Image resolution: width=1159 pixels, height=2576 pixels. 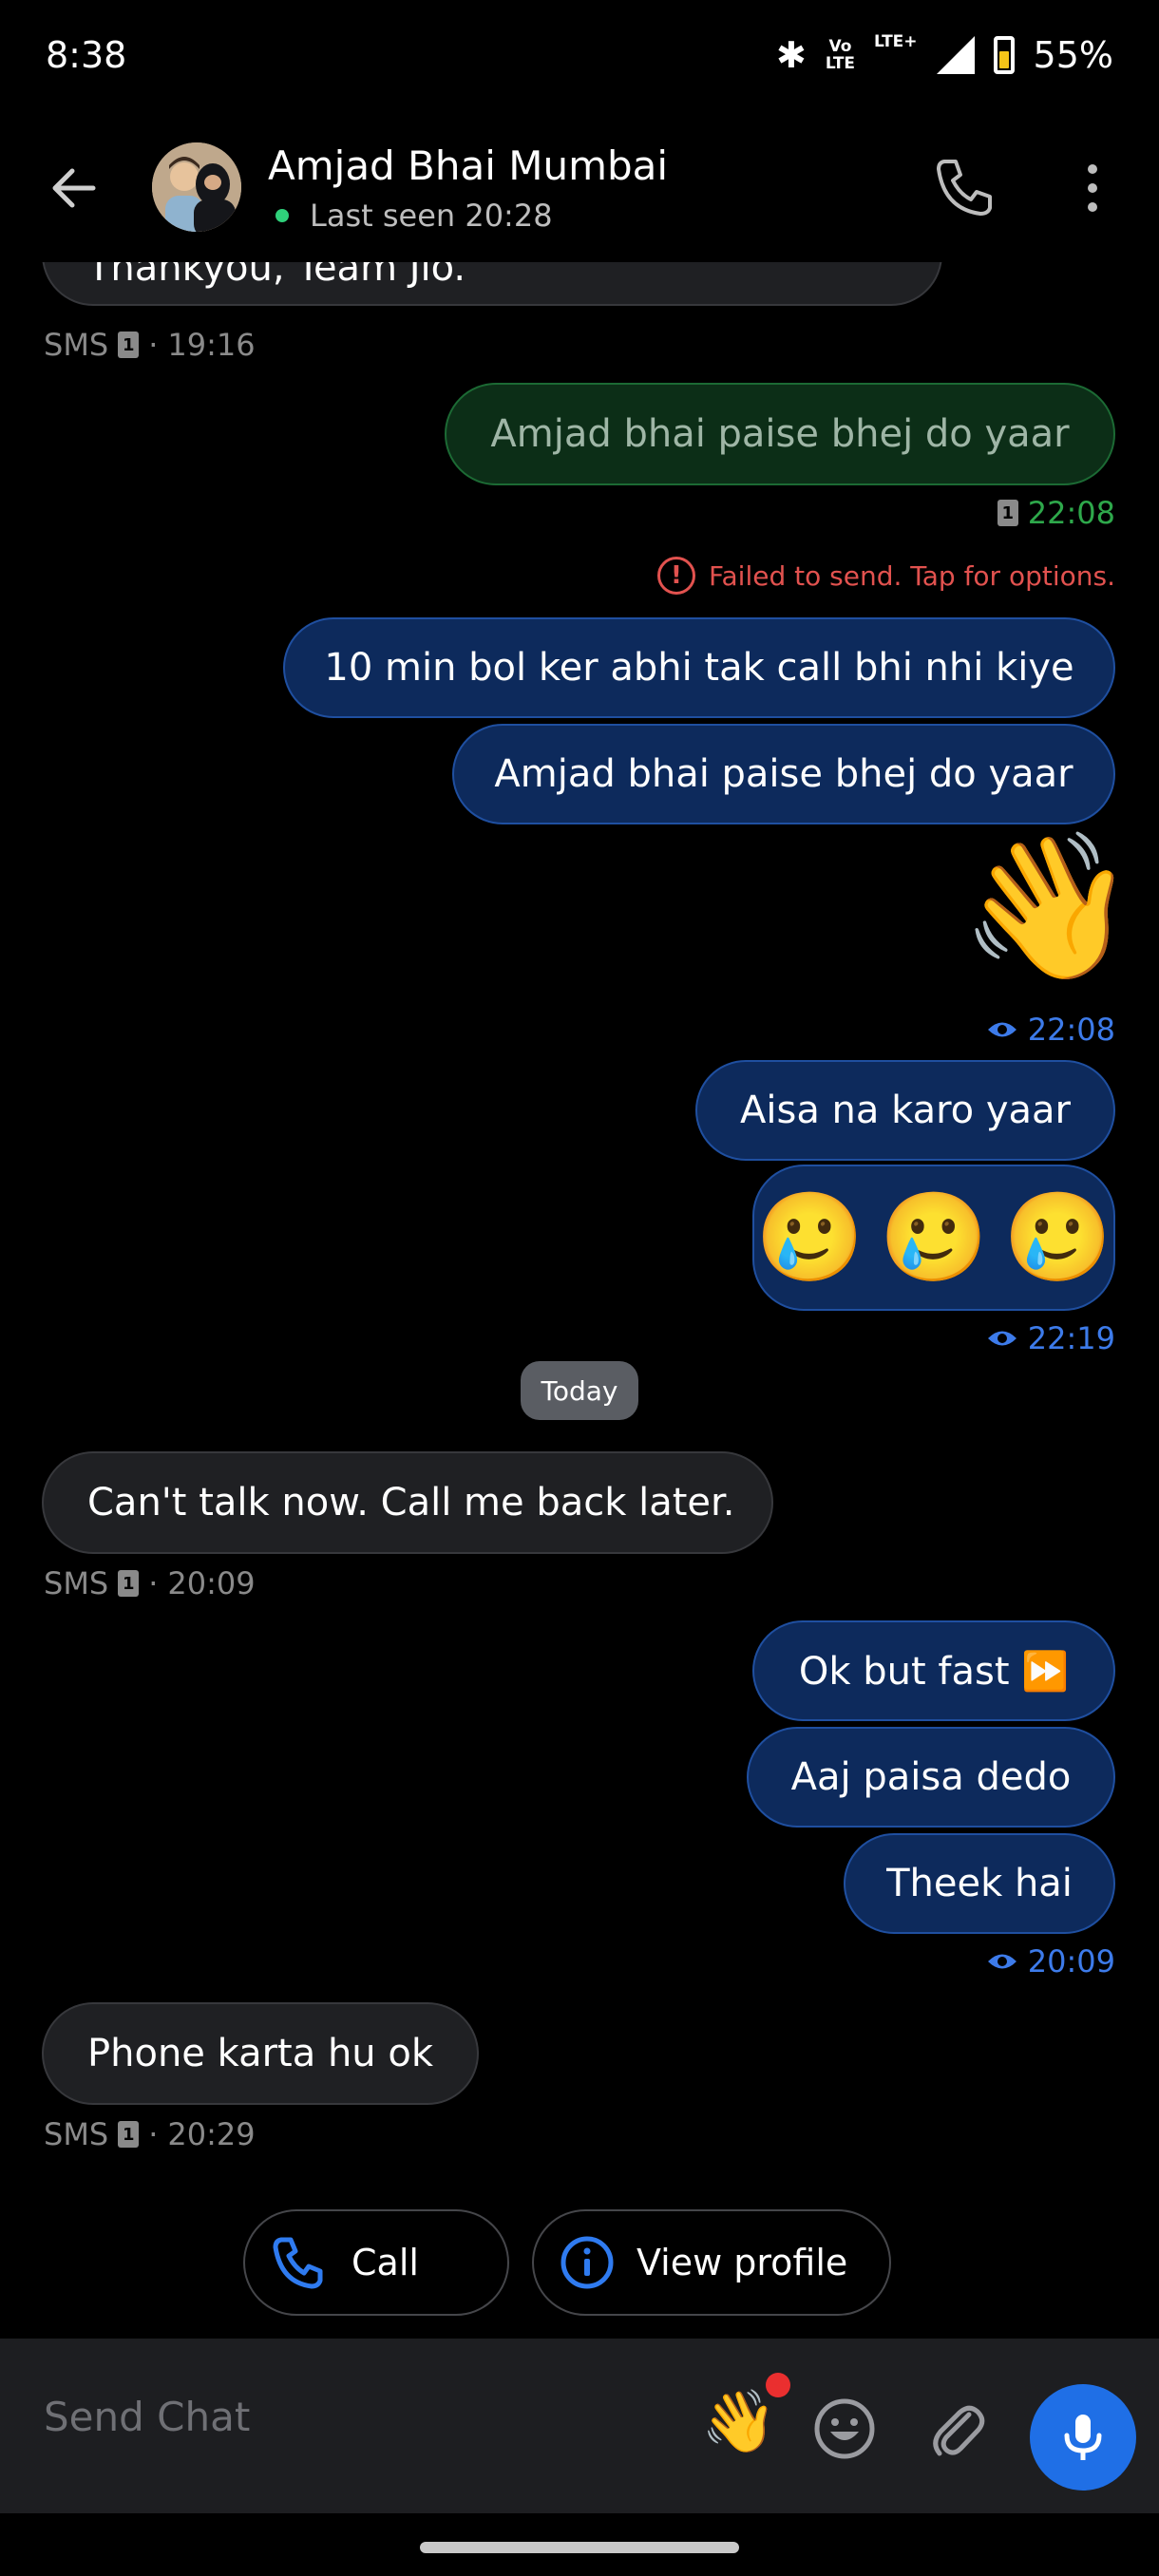 What do you see at coordinates (896, 41) in the screenshot?
I see `lte-indicator: LTE+` at bounding box center [896, 41].